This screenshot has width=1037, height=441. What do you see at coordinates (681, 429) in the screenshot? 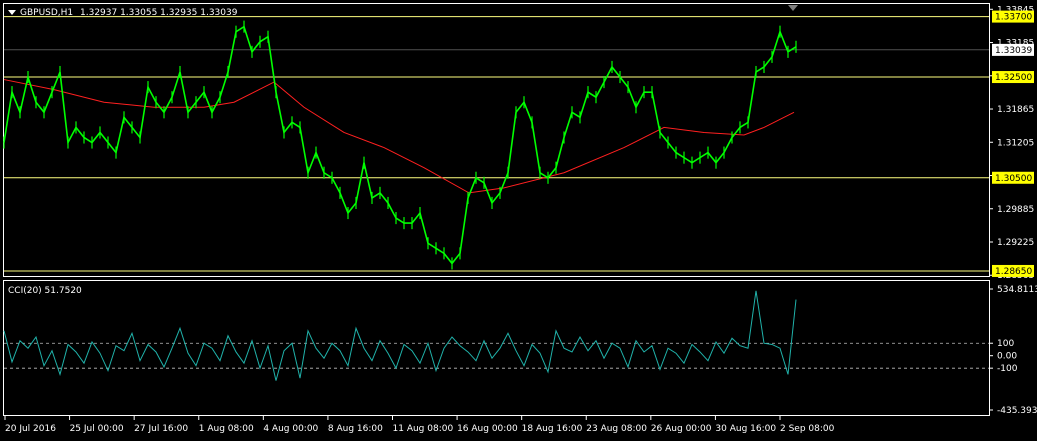
I see `time-tick-label: 26 Aug 00:00` at bounding box center [681, 429].